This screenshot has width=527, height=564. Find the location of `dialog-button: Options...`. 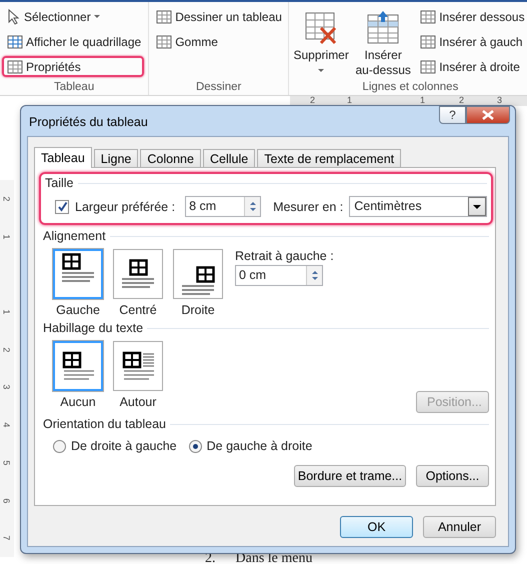

dialog-button: Options... is located at coordinates (452, 476).